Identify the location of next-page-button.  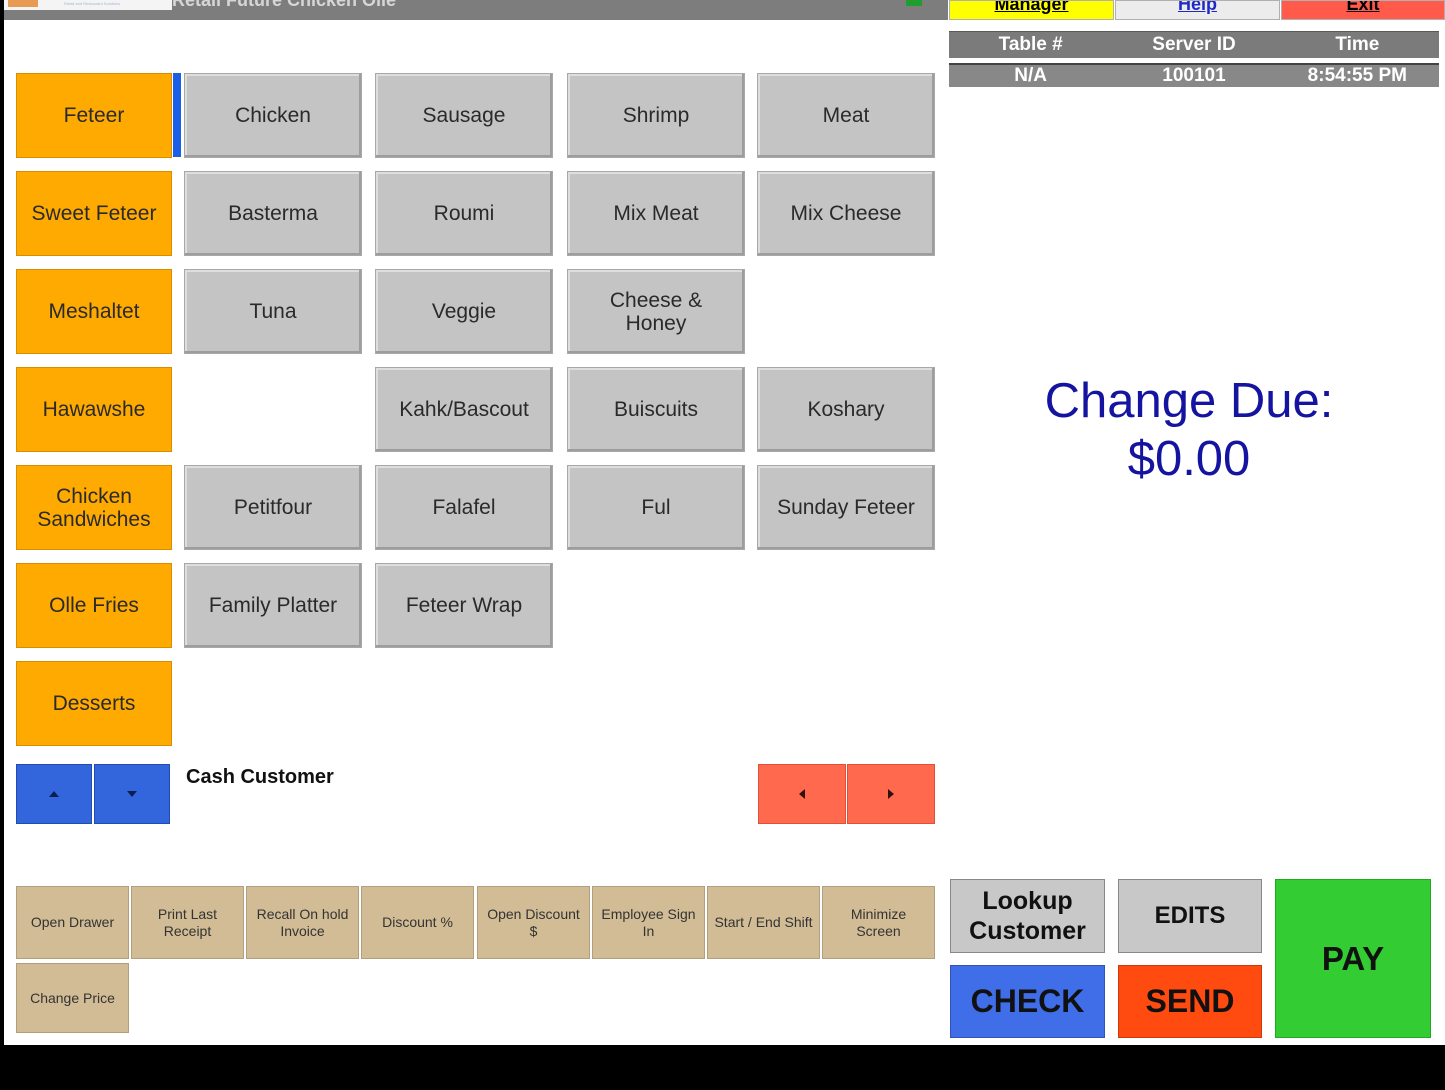
(891, 794).